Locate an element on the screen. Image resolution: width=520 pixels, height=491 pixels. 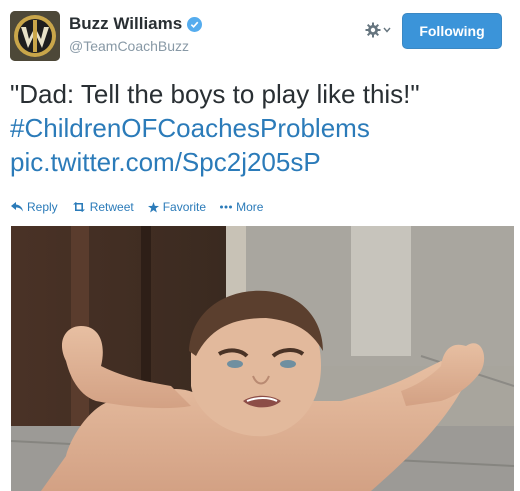
user-info: Buzz Williams @TeamCoachBuzz is located at coordinates (136, 34).